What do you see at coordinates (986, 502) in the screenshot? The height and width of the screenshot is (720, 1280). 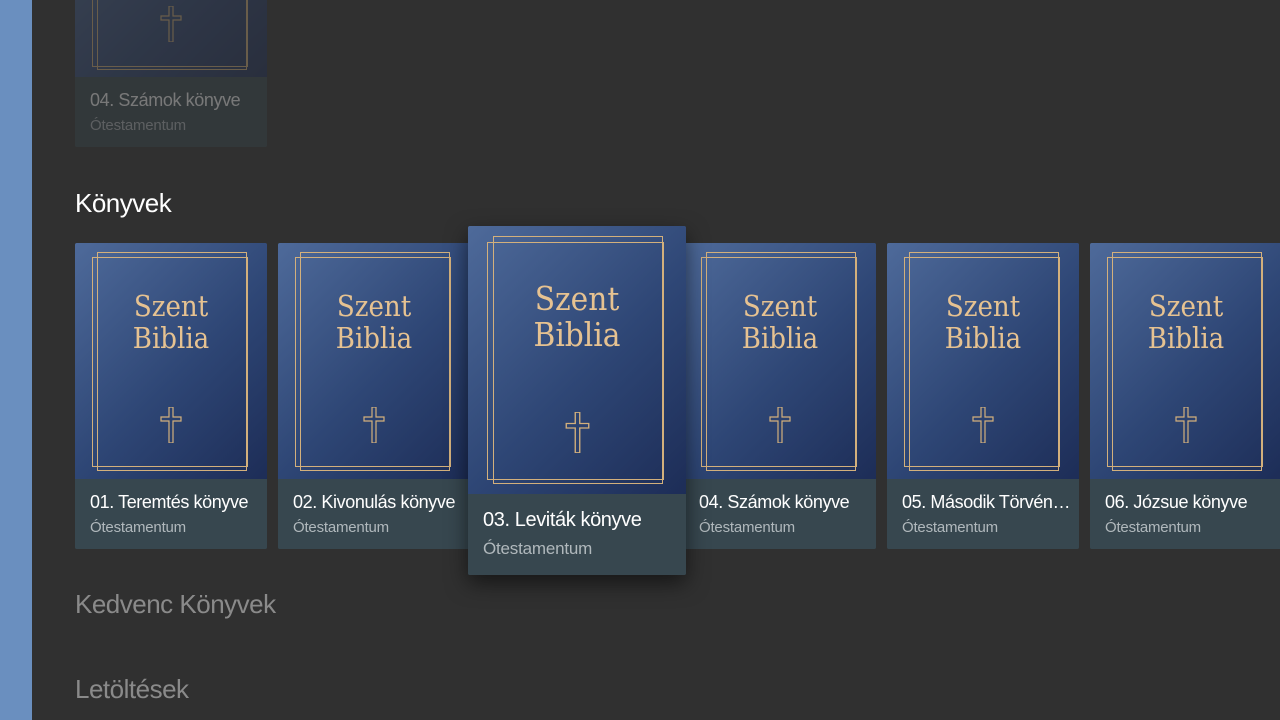 I see `book-title: 05. Második Törvénykönyv` at bounding box center [986, 502].